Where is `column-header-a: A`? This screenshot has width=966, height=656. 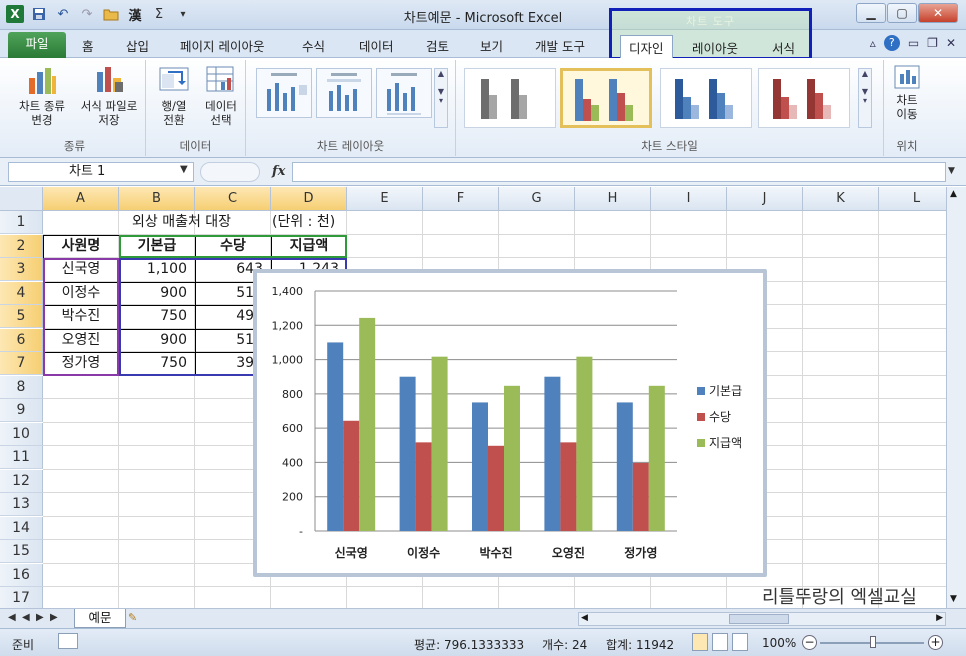 column-header-a: A is located at coordinates (81, 199).